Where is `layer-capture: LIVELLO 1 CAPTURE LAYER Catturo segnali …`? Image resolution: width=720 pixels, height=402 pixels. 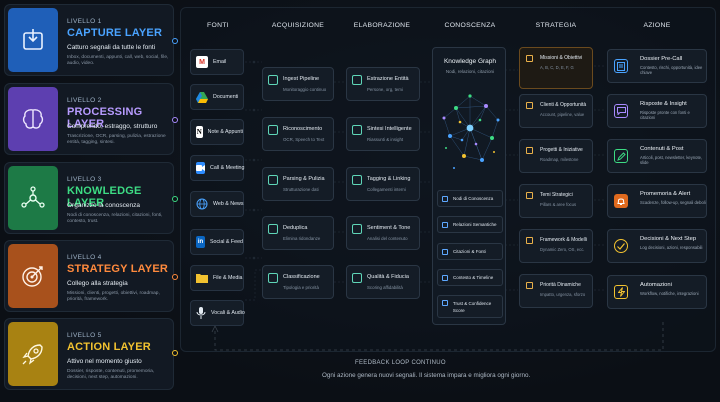 layer-capture: LIVELLO 1 CAPTURE LAYER Catturo segnali … is located at coordinates (89, 40).